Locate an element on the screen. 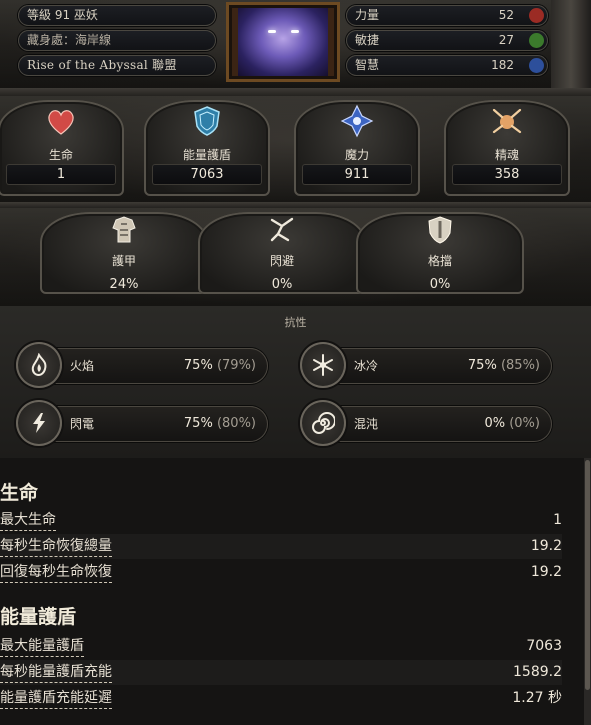 The height and width of the screenshot is (725, 591). resistance-value: 75% (85%) is located at coordinates (503, 365).